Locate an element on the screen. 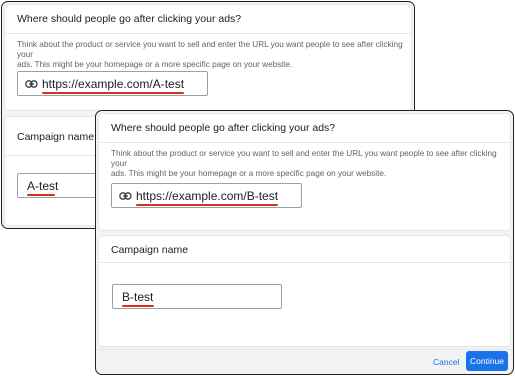  url-input: https://example.com/B-test is located at coordinates (206, 195).